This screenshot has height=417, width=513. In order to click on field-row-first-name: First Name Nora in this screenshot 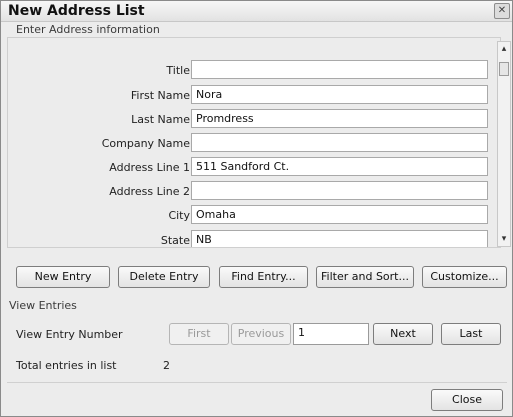, I will do `click(254, 96)`.